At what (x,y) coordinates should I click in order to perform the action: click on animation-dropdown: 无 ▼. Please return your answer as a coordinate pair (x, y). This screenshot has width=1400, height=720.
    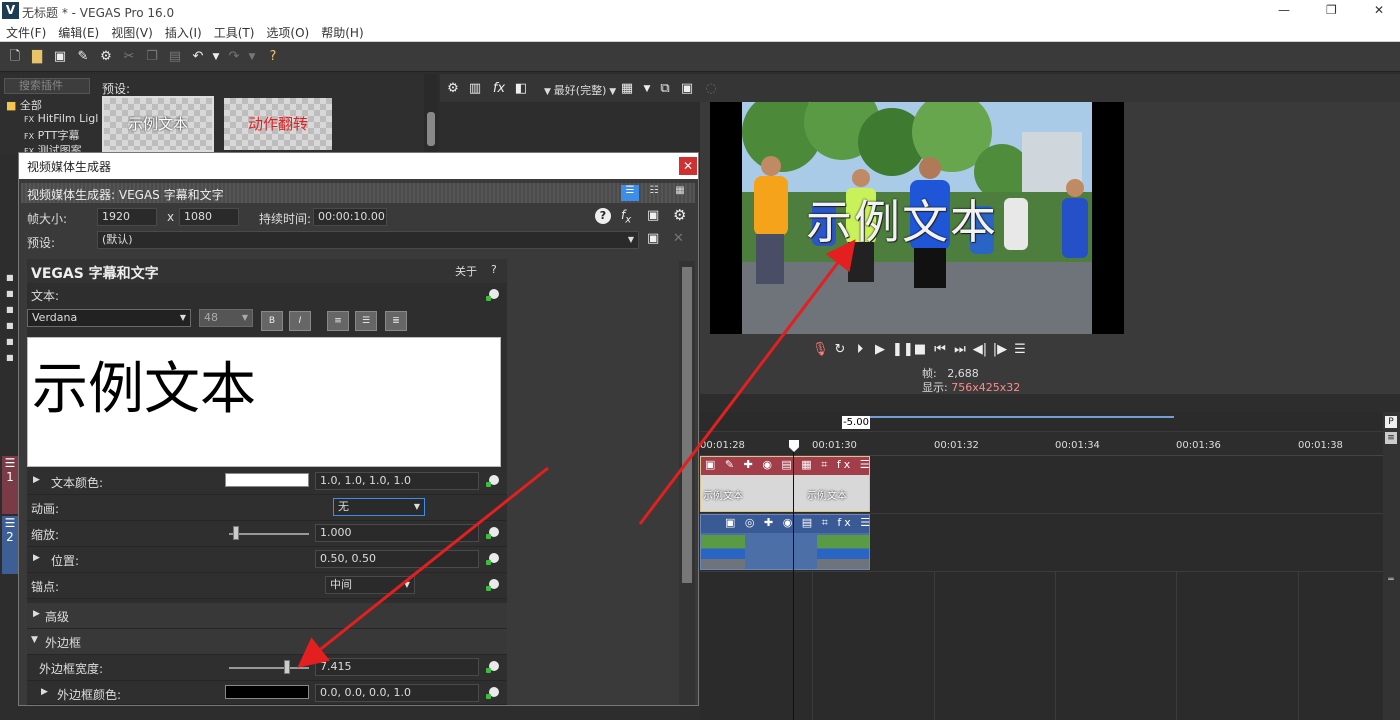
    Looking at the image, I should click on (379, 507).